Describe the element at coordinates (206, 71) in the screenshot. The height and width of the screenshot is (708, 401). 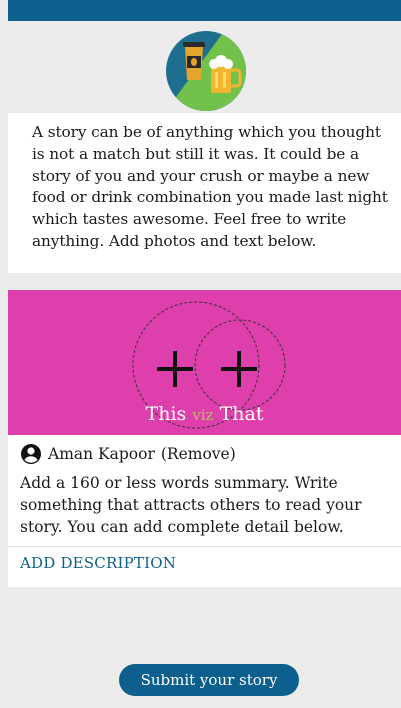
I see `coffee-beer-logo-icon` at that location.